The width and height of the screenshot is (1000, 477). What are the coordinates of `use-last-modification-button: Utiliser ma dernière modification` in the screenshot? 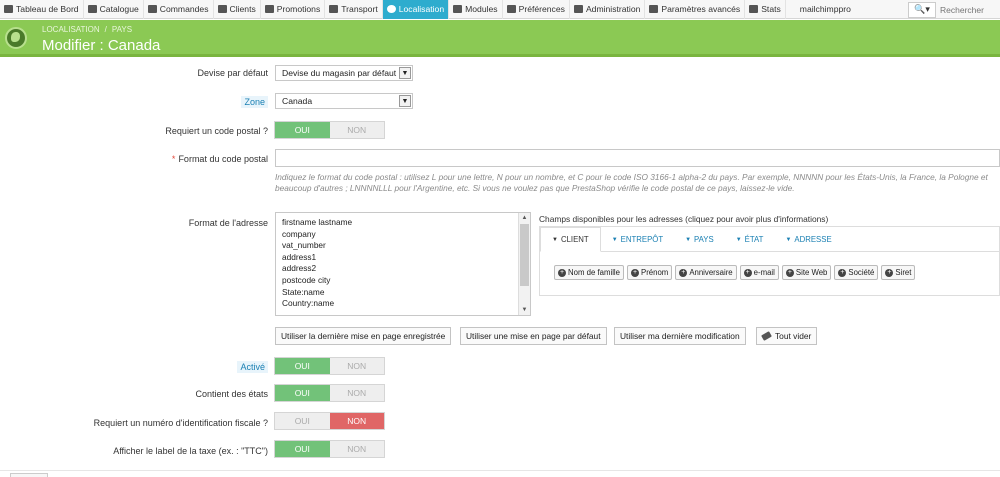 It's located at (680, 336).